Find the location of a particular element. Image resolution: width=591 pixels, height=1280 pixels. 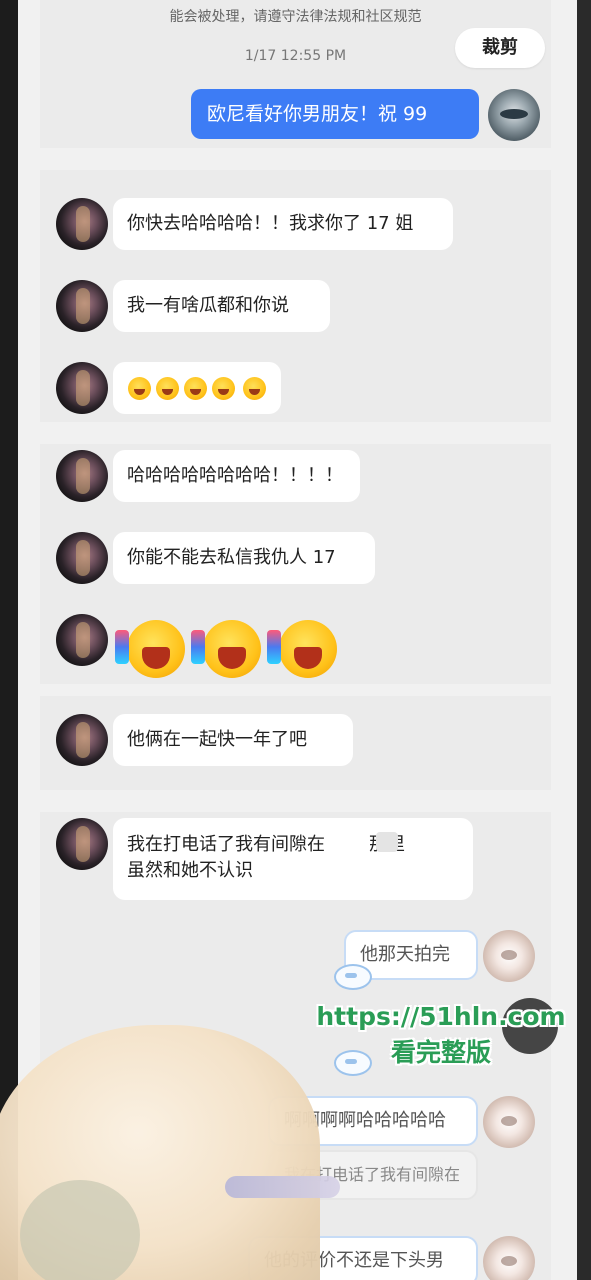

watermark: https://51hln.com 看完整版 is located at coordinates (441, 1034).